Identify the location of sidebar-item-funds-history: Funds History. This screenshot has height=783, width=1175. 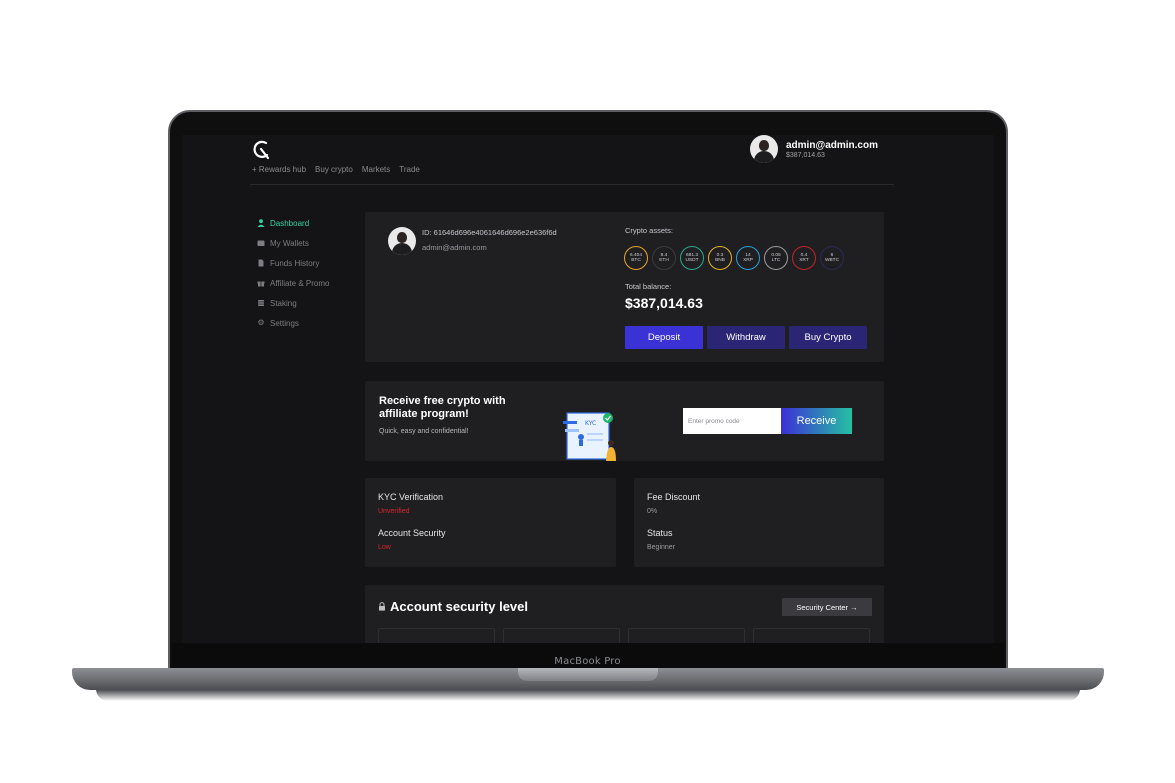
(293, 263).